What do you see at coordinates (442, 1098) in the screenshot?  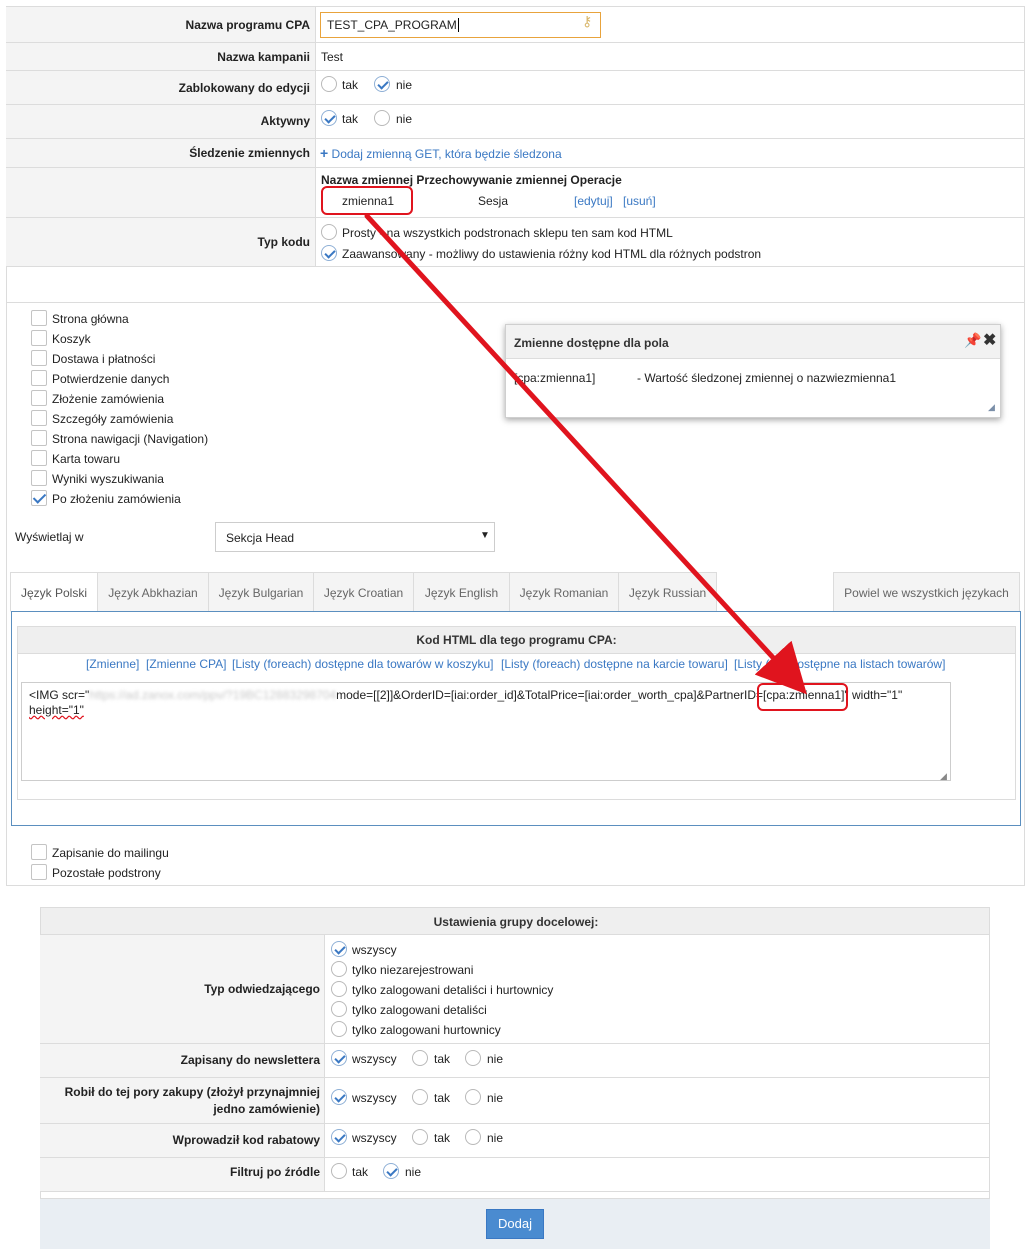 I see `purchased-yes-label: tak` at bounding box center [442, 1098].